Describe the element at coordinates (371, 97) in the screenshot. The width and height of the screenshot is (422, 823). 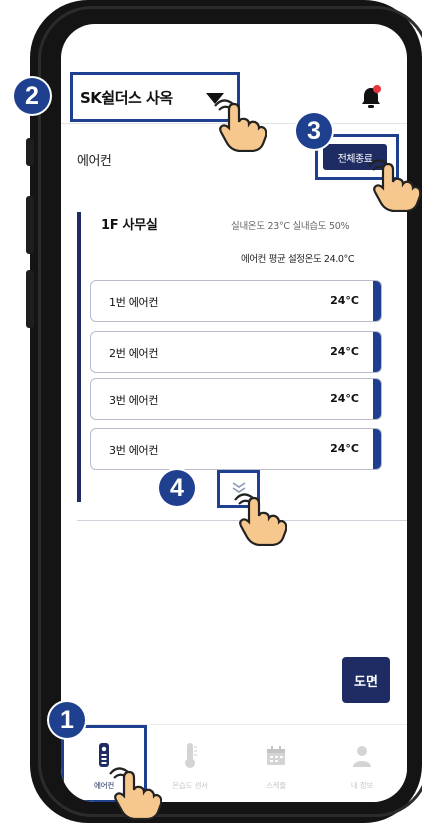
I see `bell-icon` at that location.